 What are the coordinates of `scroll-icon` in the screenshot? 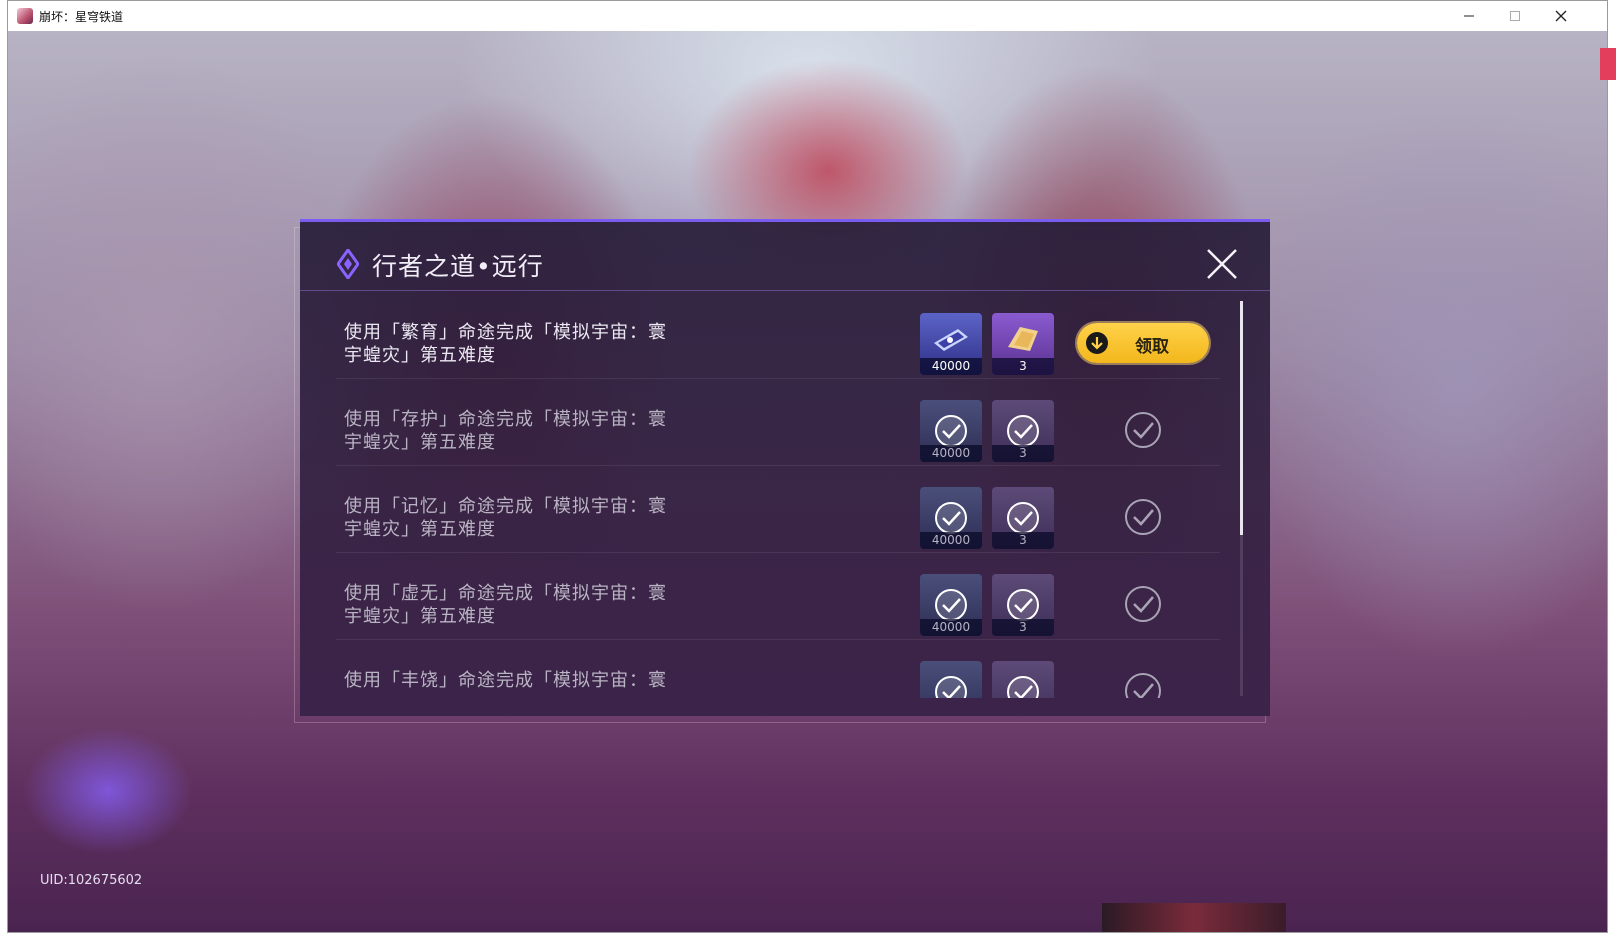 It's located at (1023, 339).